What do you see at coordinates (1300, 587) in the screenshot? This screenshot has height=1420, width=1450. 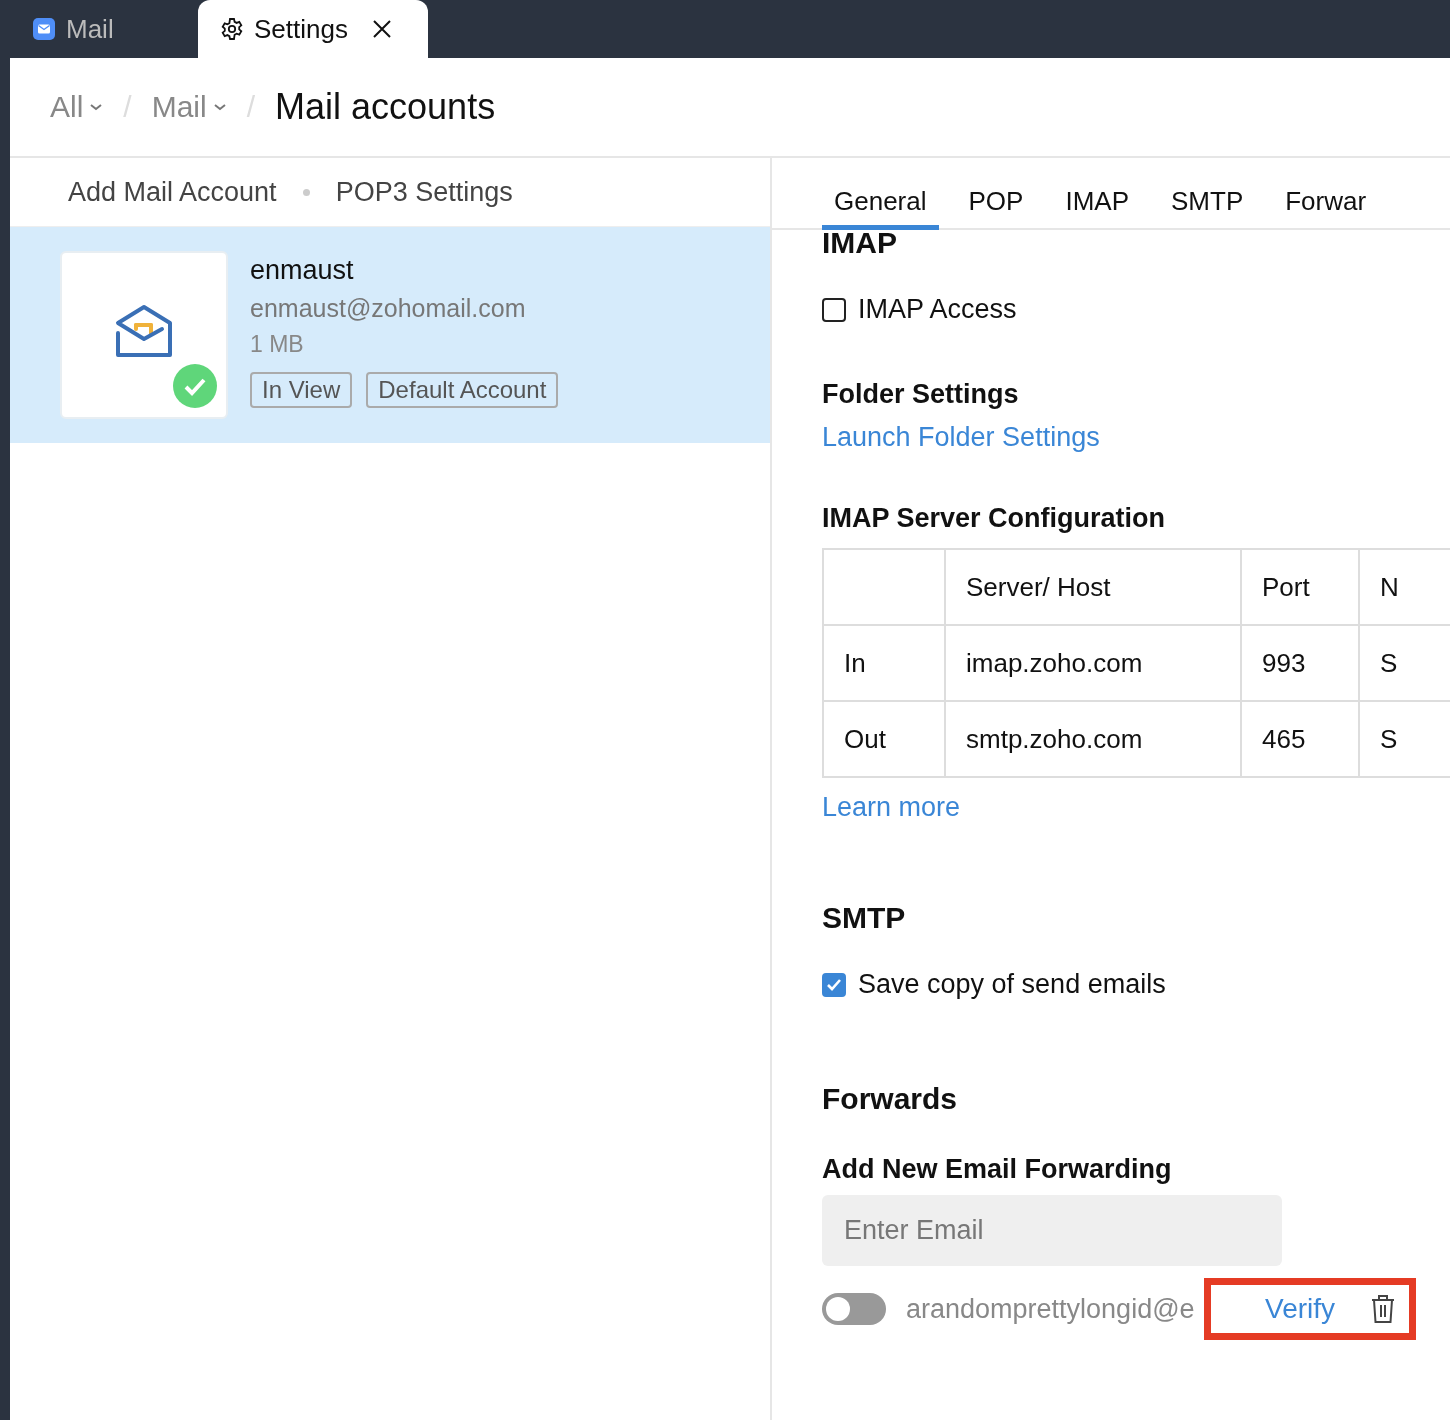 I see `column-header: Port` at bounding box center [1300, 587].